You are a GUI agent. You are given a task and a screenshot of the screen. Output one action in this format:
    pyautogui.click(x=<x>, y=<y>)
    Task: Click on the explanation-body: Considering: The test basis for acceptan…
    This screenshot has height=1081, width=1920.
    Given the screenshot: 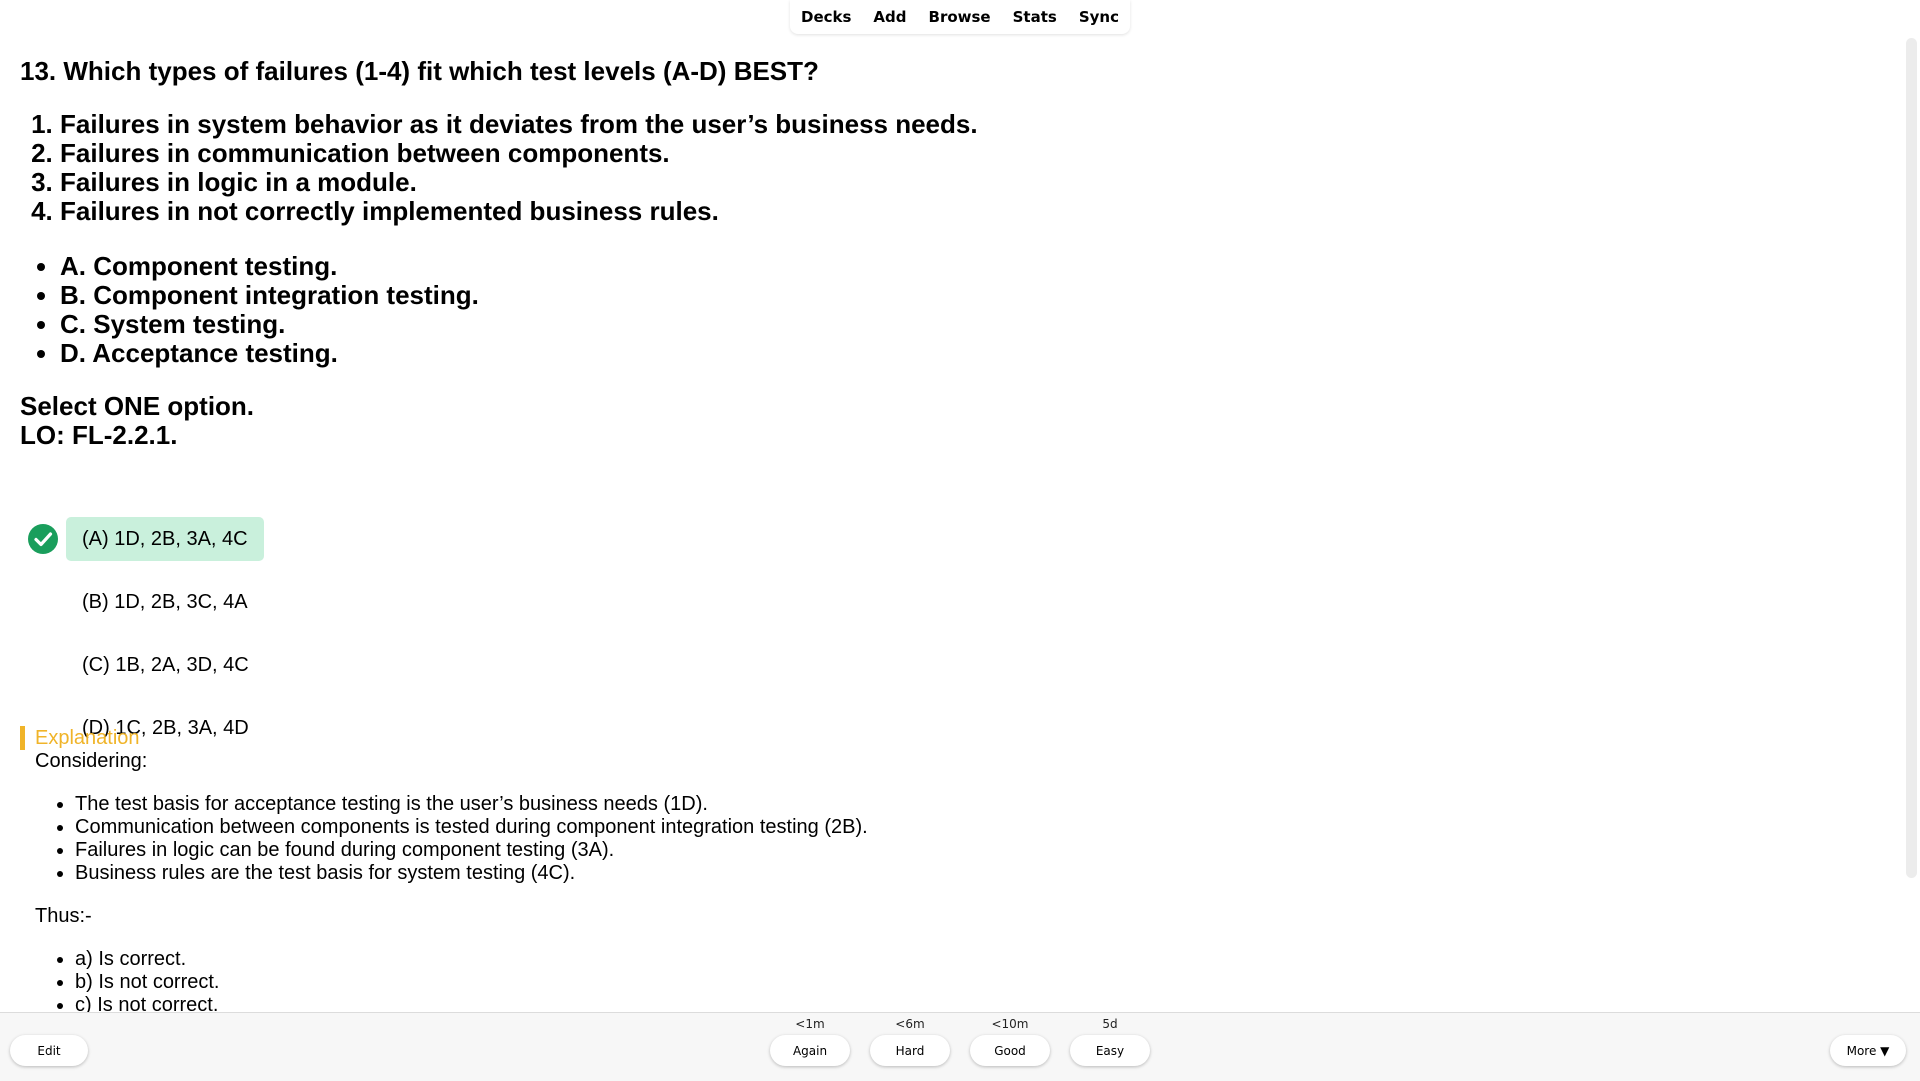 What is the action you would take?
    pyautogui.click(x=444, y=881)
    